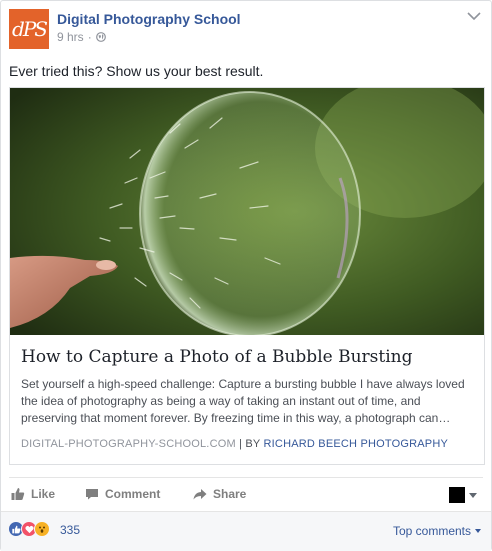 Image resolution: width=492 pixels, height=551 pixels. Describe the element at coordinates (457, 495) in the screenshot. I see `profile-thumbnail` at that location.